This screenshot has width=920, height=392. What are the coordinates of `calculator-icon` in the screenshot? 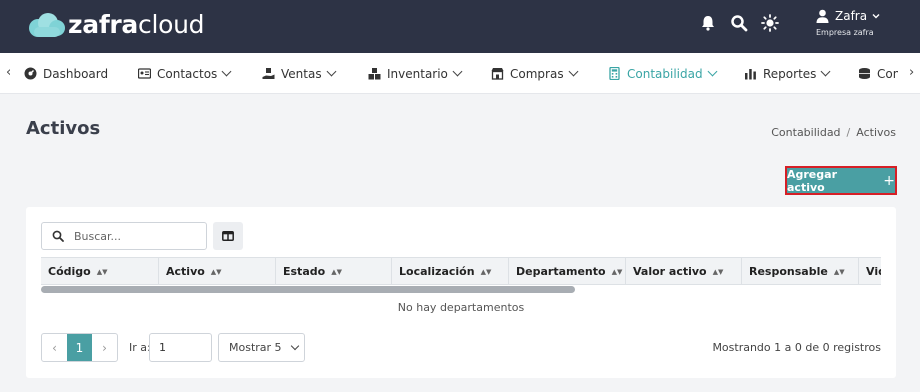 It's located at (614, 73).